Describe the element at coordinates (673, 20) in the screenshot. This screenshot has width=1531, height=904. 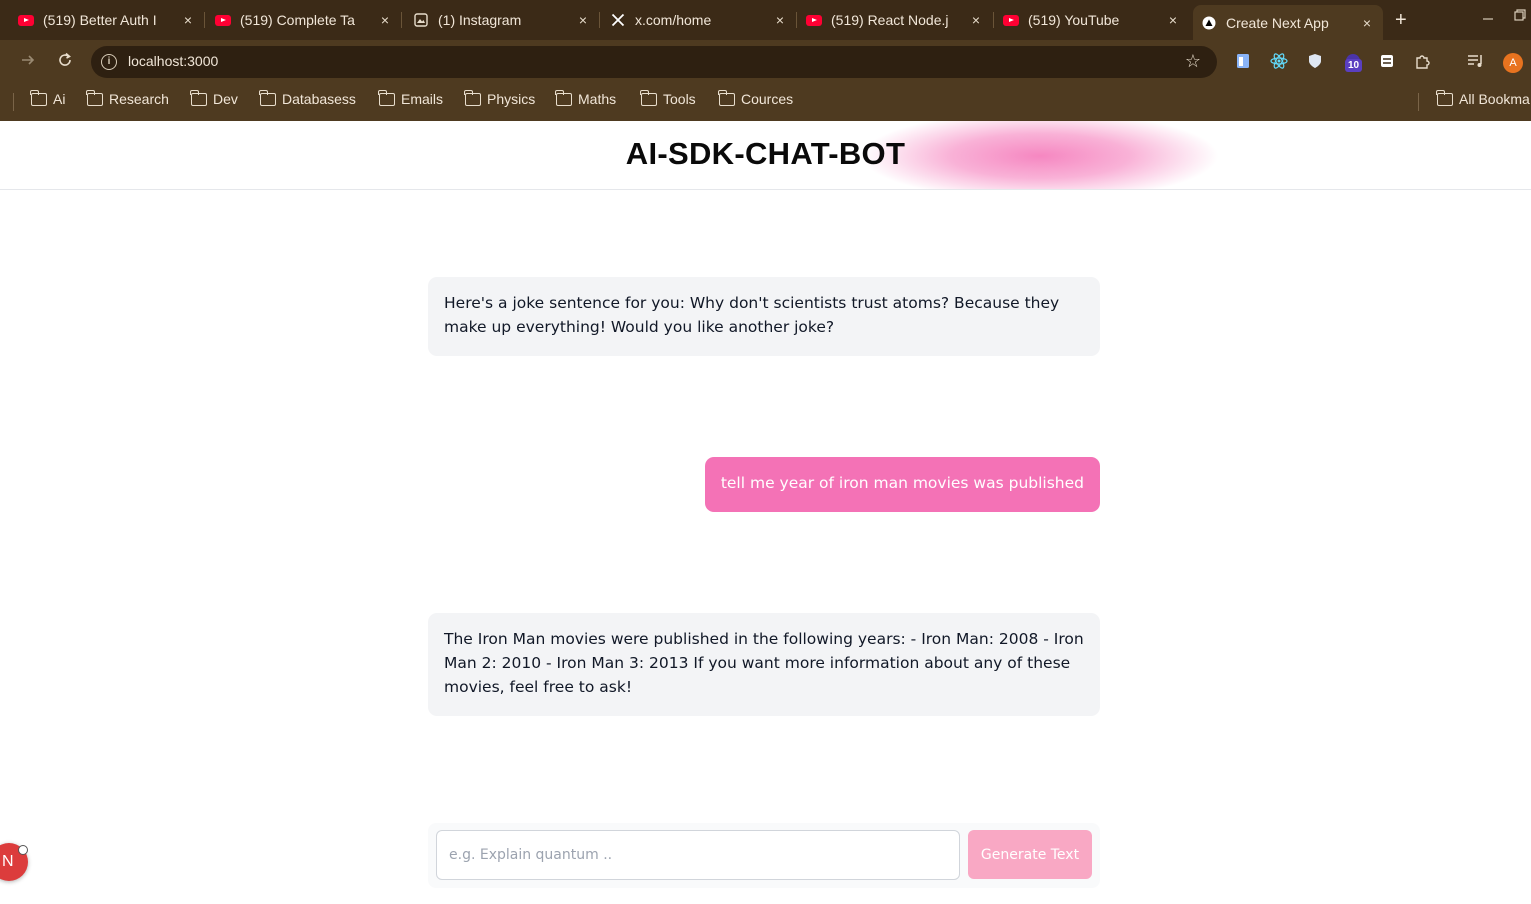
I see `tab-title: x.com/home` at that location.